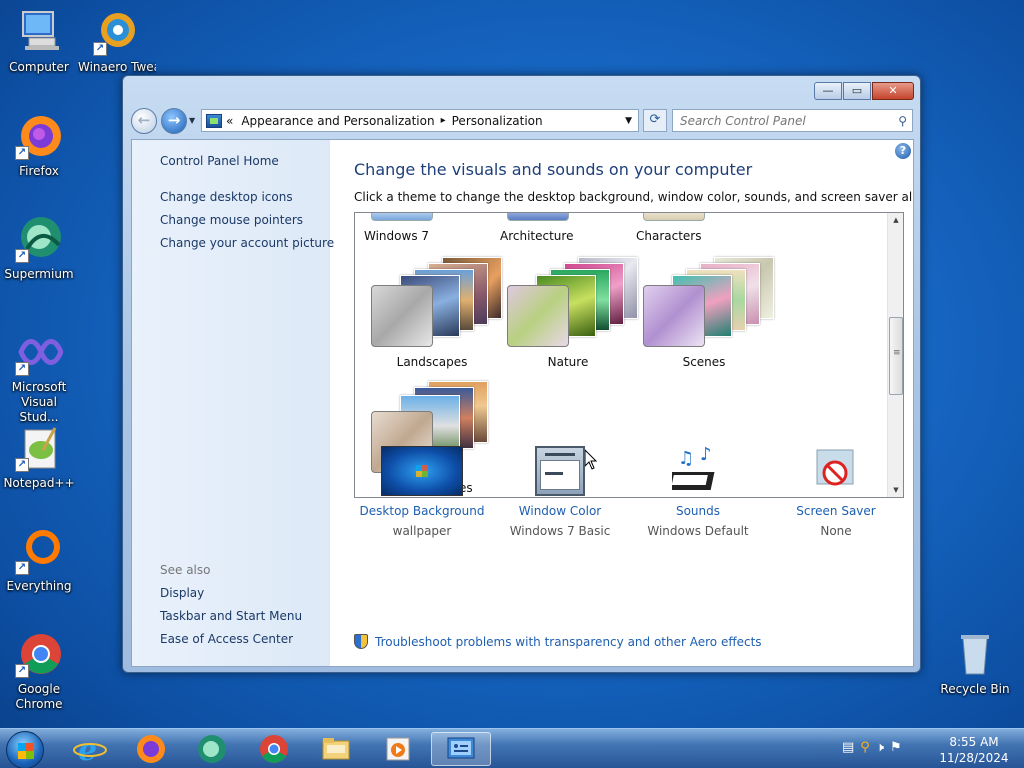 This screenshot has width=1024, height=768. I want to click on window-color-icon, so click(560, 471).